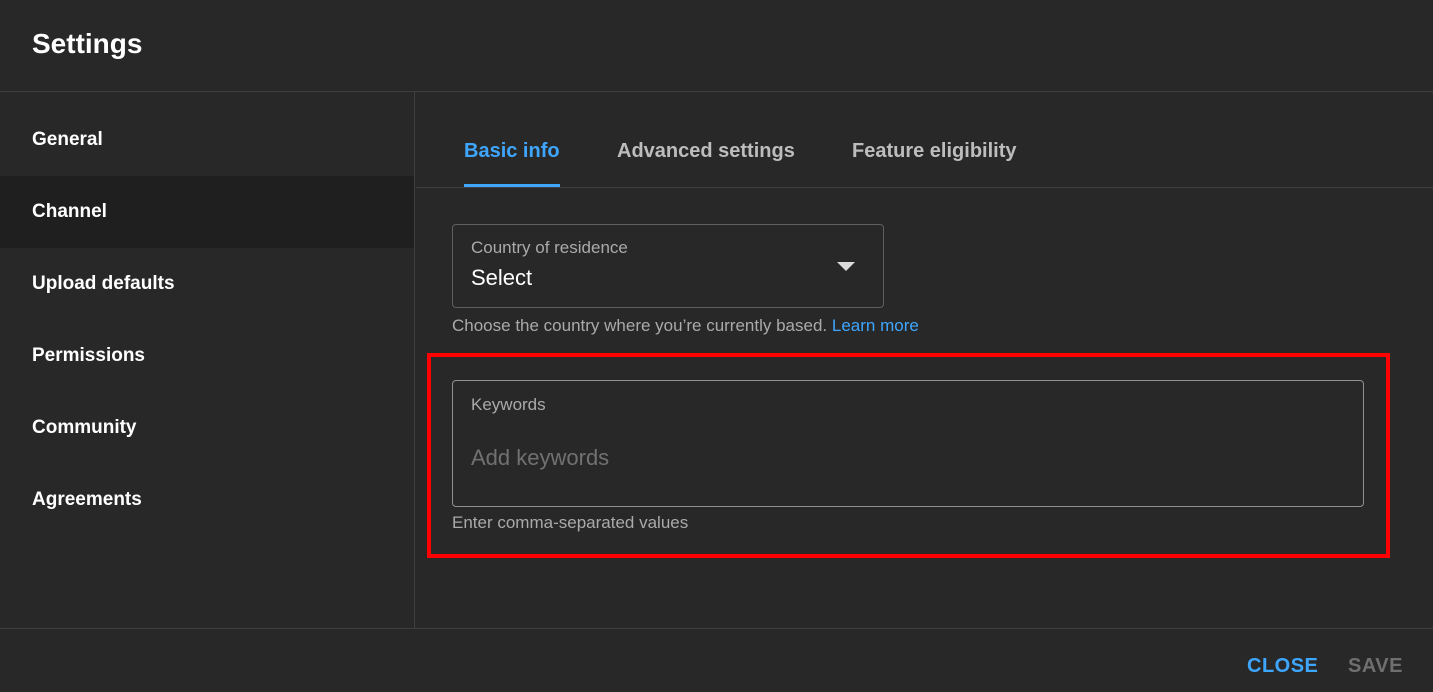  Describe the element at coordinates (875, 325) in the screenshot. I see `learn-more-link: Learn more` at that location.